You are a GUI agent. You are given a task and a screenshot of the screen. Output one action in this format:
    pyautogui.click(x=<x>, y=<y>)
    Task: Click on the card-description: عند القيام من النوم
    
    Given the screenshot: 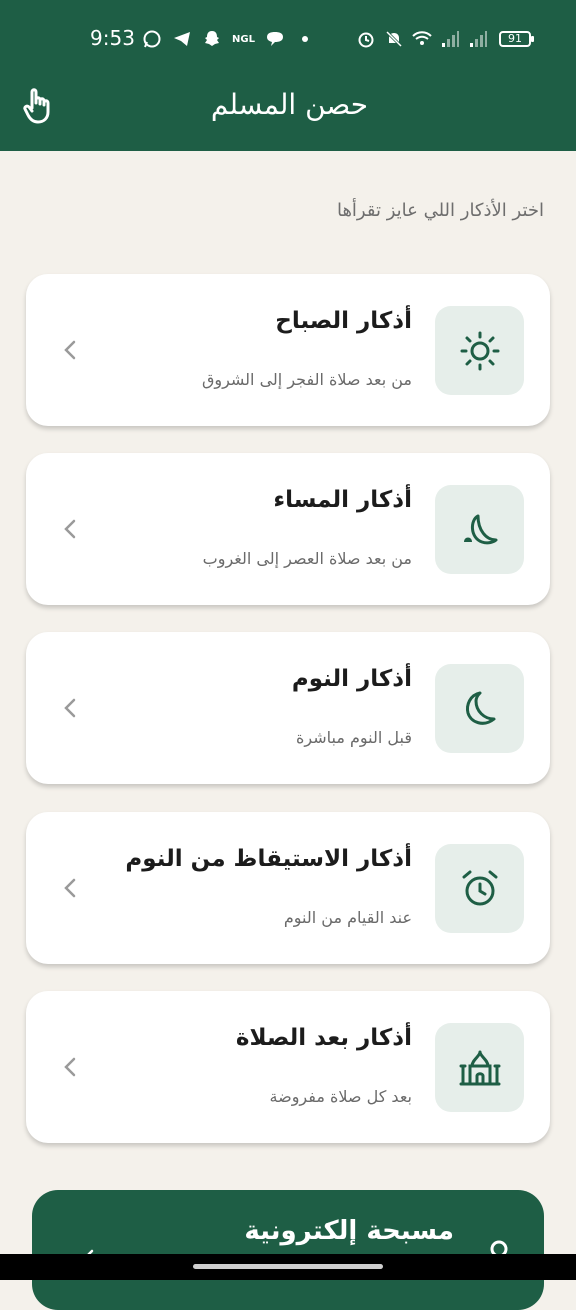 What is the action you would take?
    pyautogui.click(x=347, y=917)
    